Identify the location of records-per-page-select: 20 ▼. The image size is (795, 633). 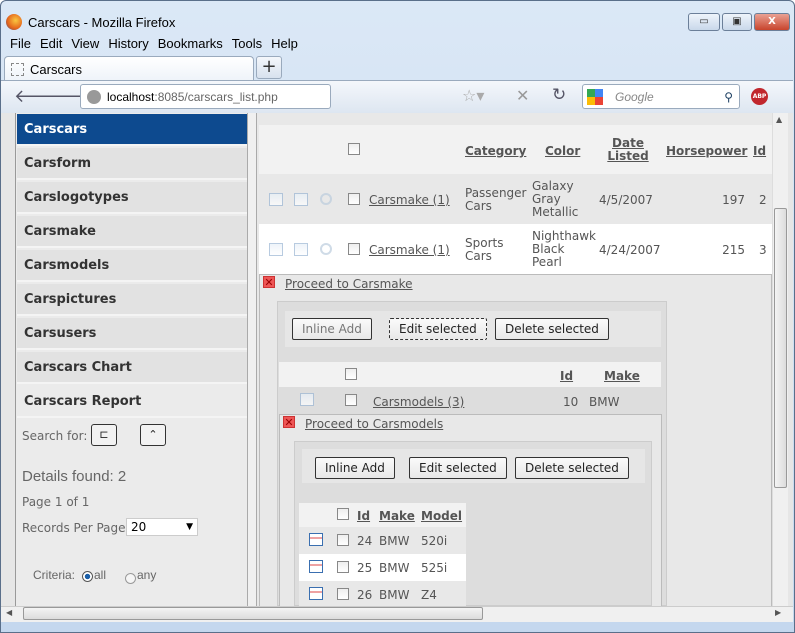
(162, 527).